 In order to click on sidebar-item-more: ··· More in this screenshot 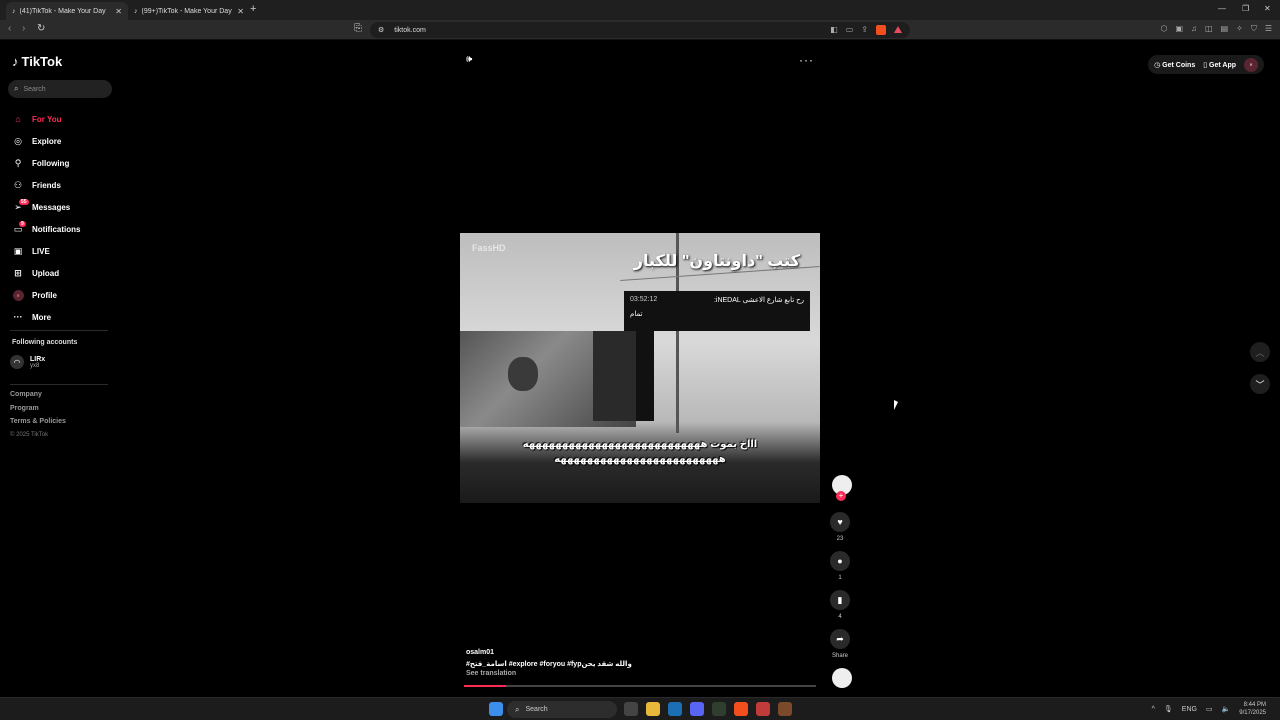, I will do `click(60, 317)`.